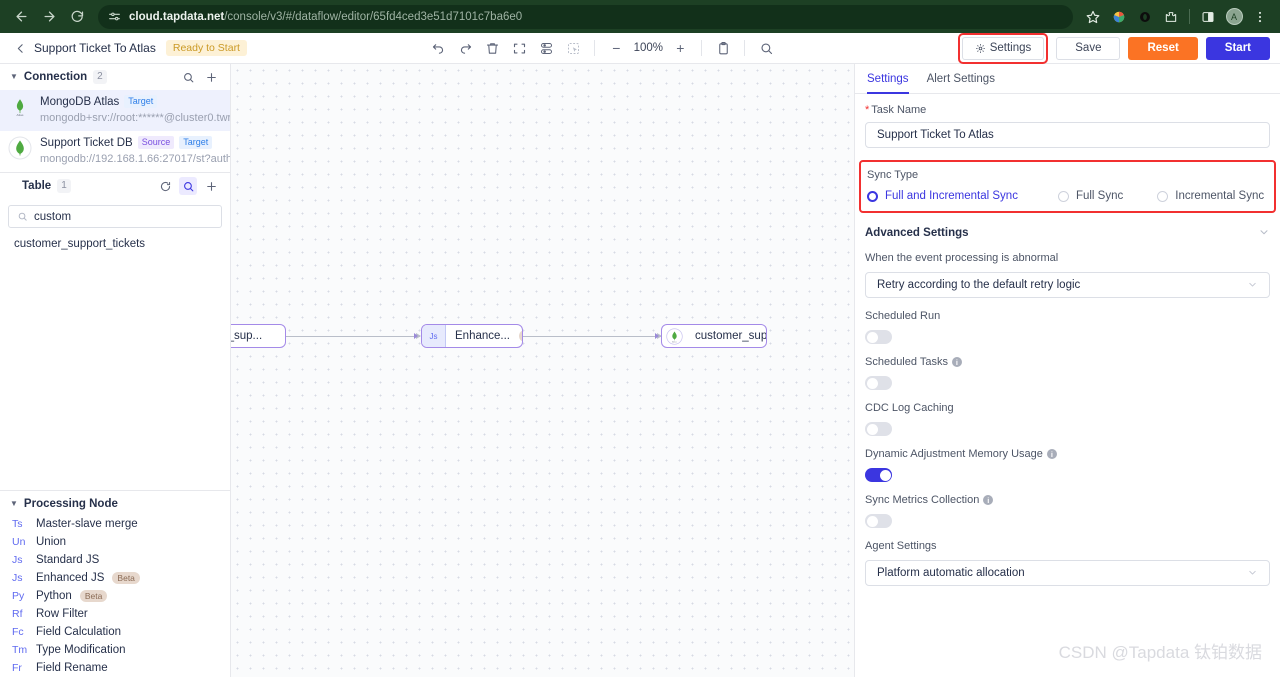 The height and width of the screenshot is (677, 1280). What do you see at coordinates (1260, 17) in the screenshot?
I see `kebab-menu-icon` at bounding box center [1260, 17].